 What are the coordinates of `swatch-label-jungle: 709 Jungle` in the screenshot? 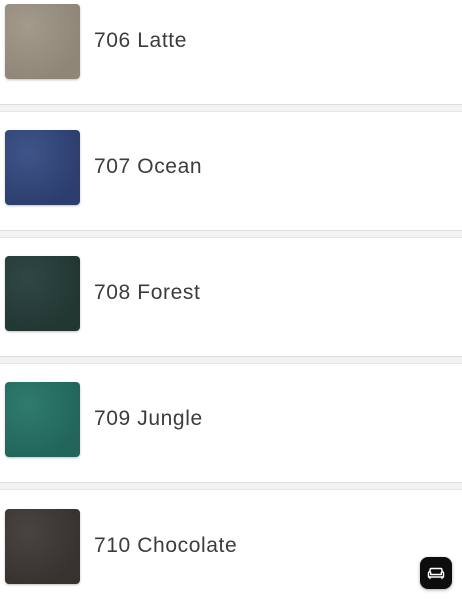 It's located at (148, 418).